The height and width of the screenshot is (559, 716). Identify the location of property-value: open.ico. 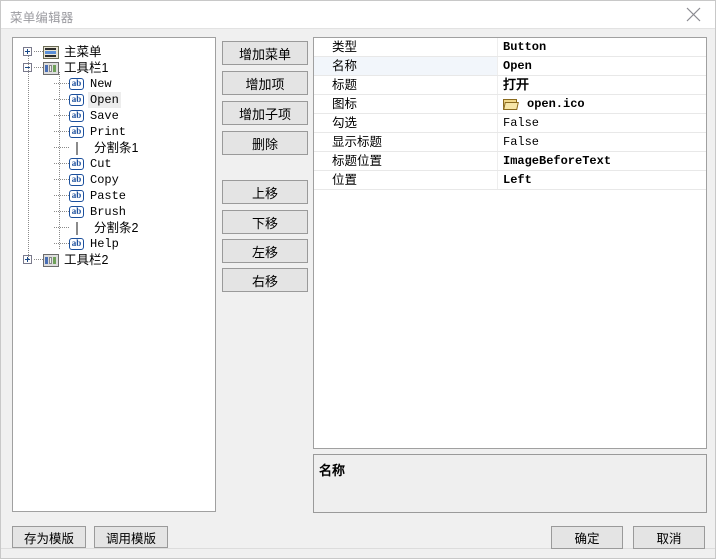
(602, 104).